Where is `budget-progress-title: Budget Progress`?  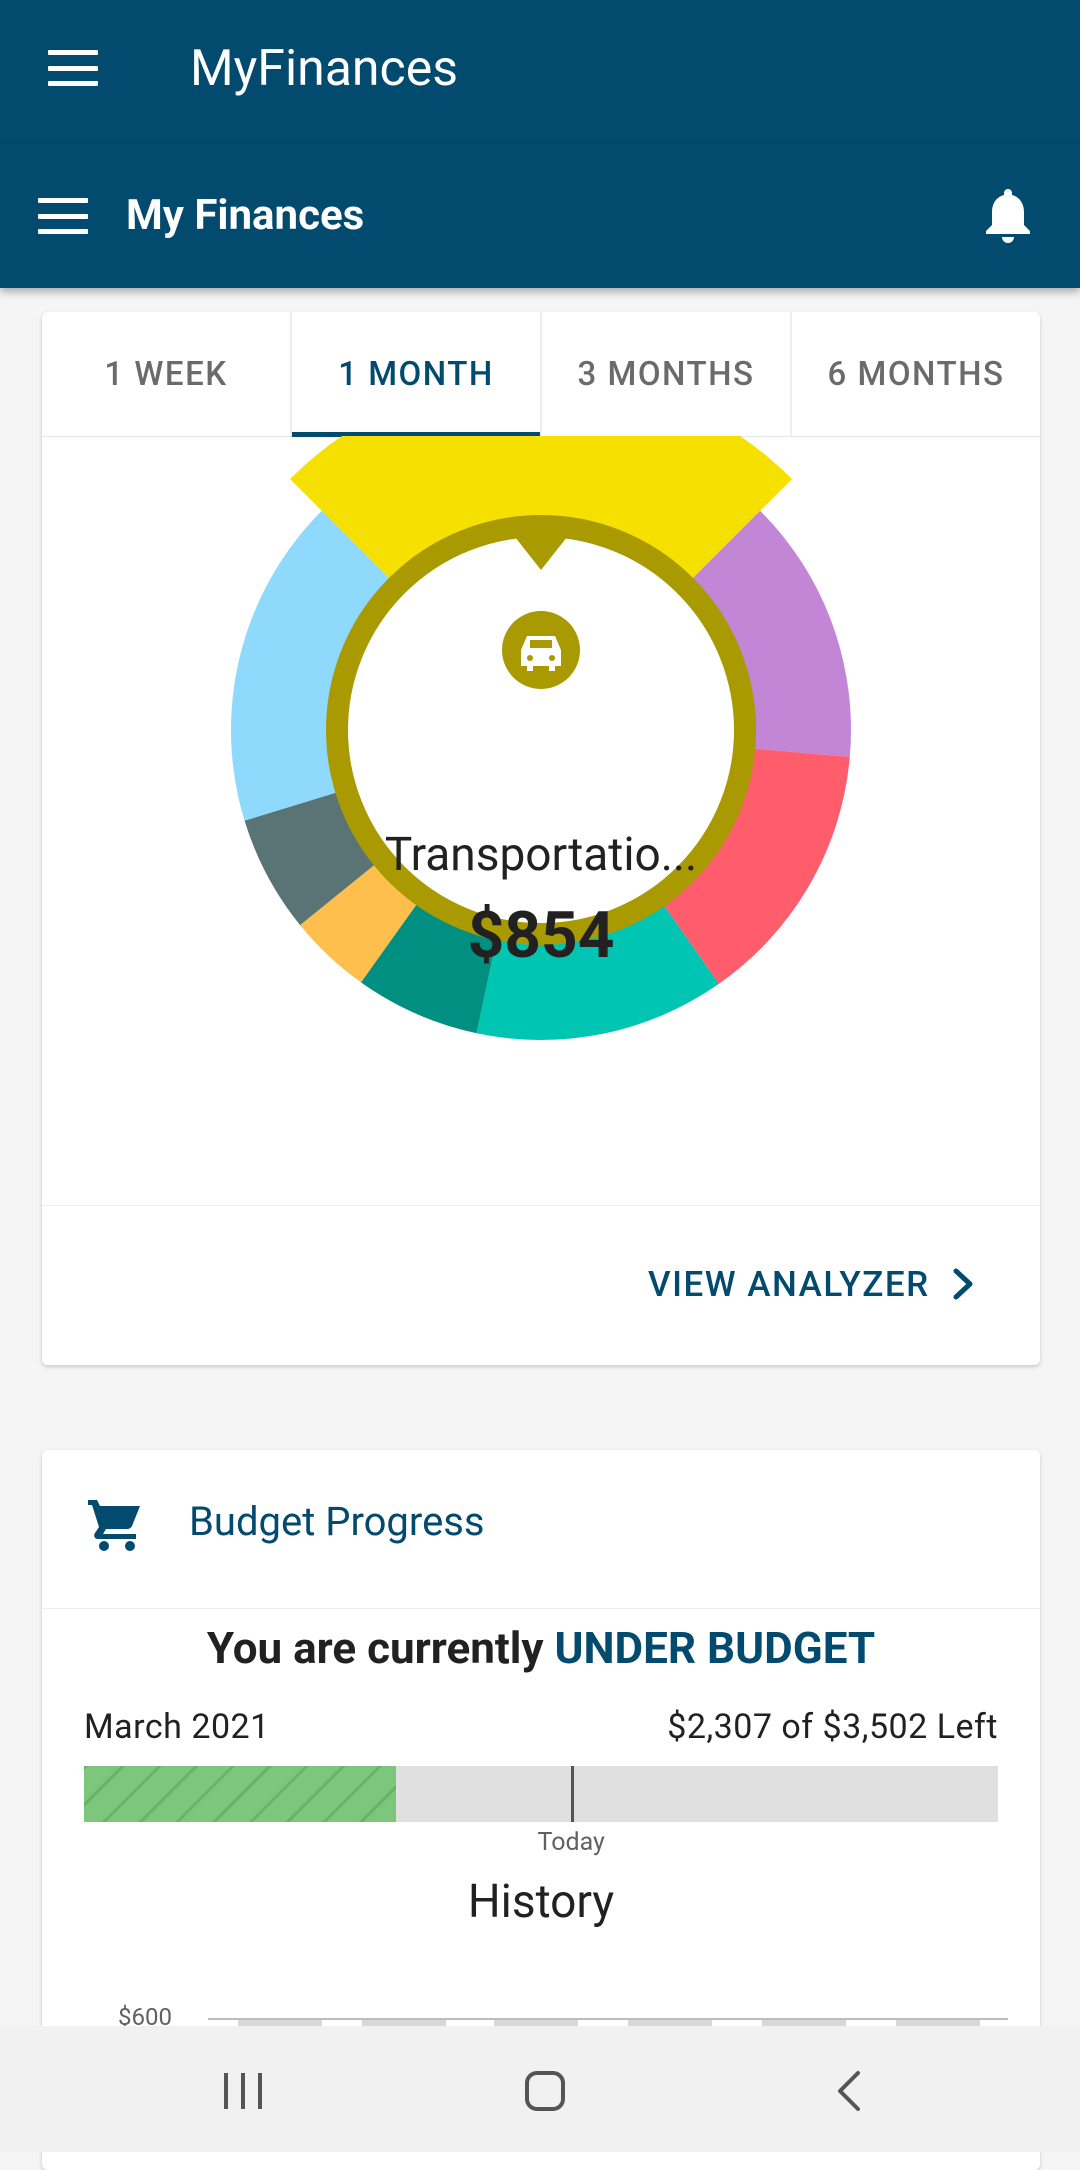
budget-progress-title: Budget Progress is located at coordinates (337, 1521).